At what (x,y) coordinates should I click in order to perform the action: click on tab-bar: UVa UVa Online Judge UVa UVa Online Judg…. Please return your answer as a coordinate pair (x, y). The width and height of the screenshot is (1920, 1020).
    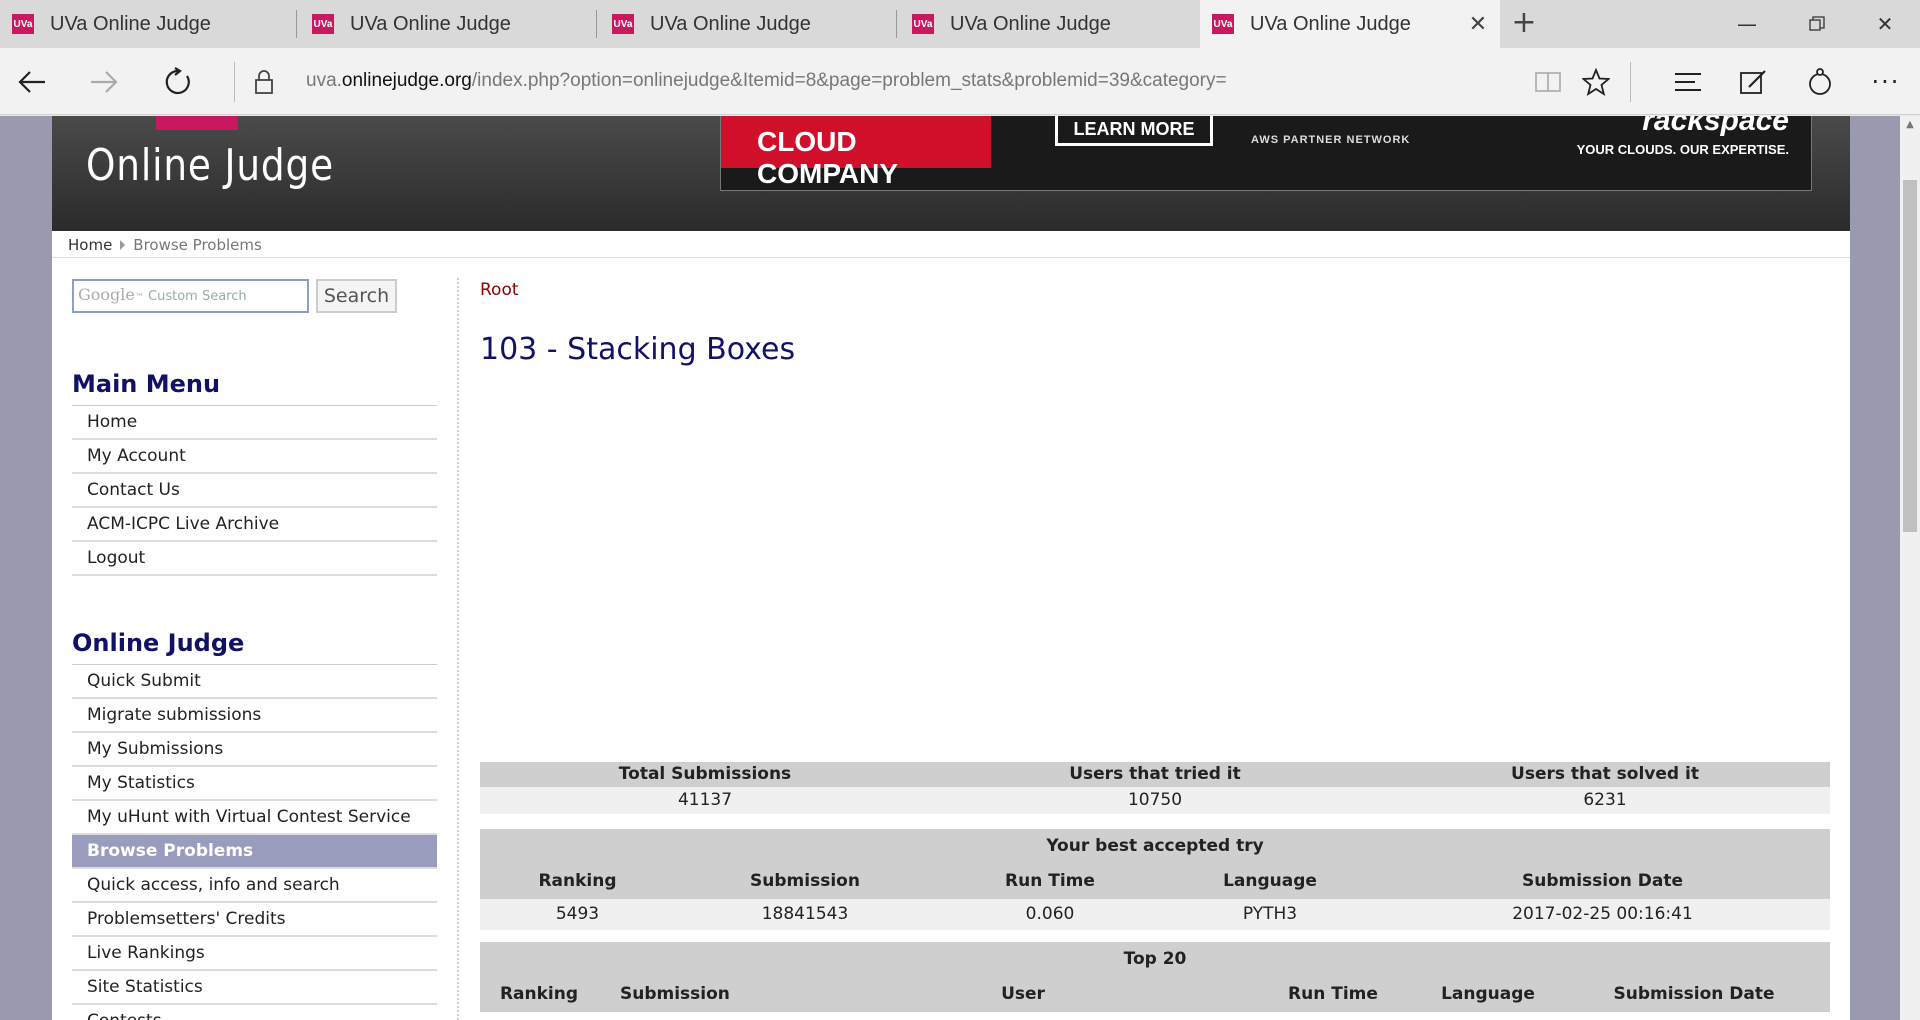
    Looking at the image, I should click on (960, 24).